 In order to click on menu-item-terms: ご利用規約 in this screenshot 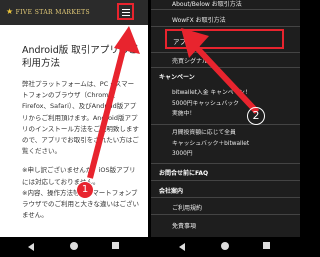, I will do `click(225, 207)`.